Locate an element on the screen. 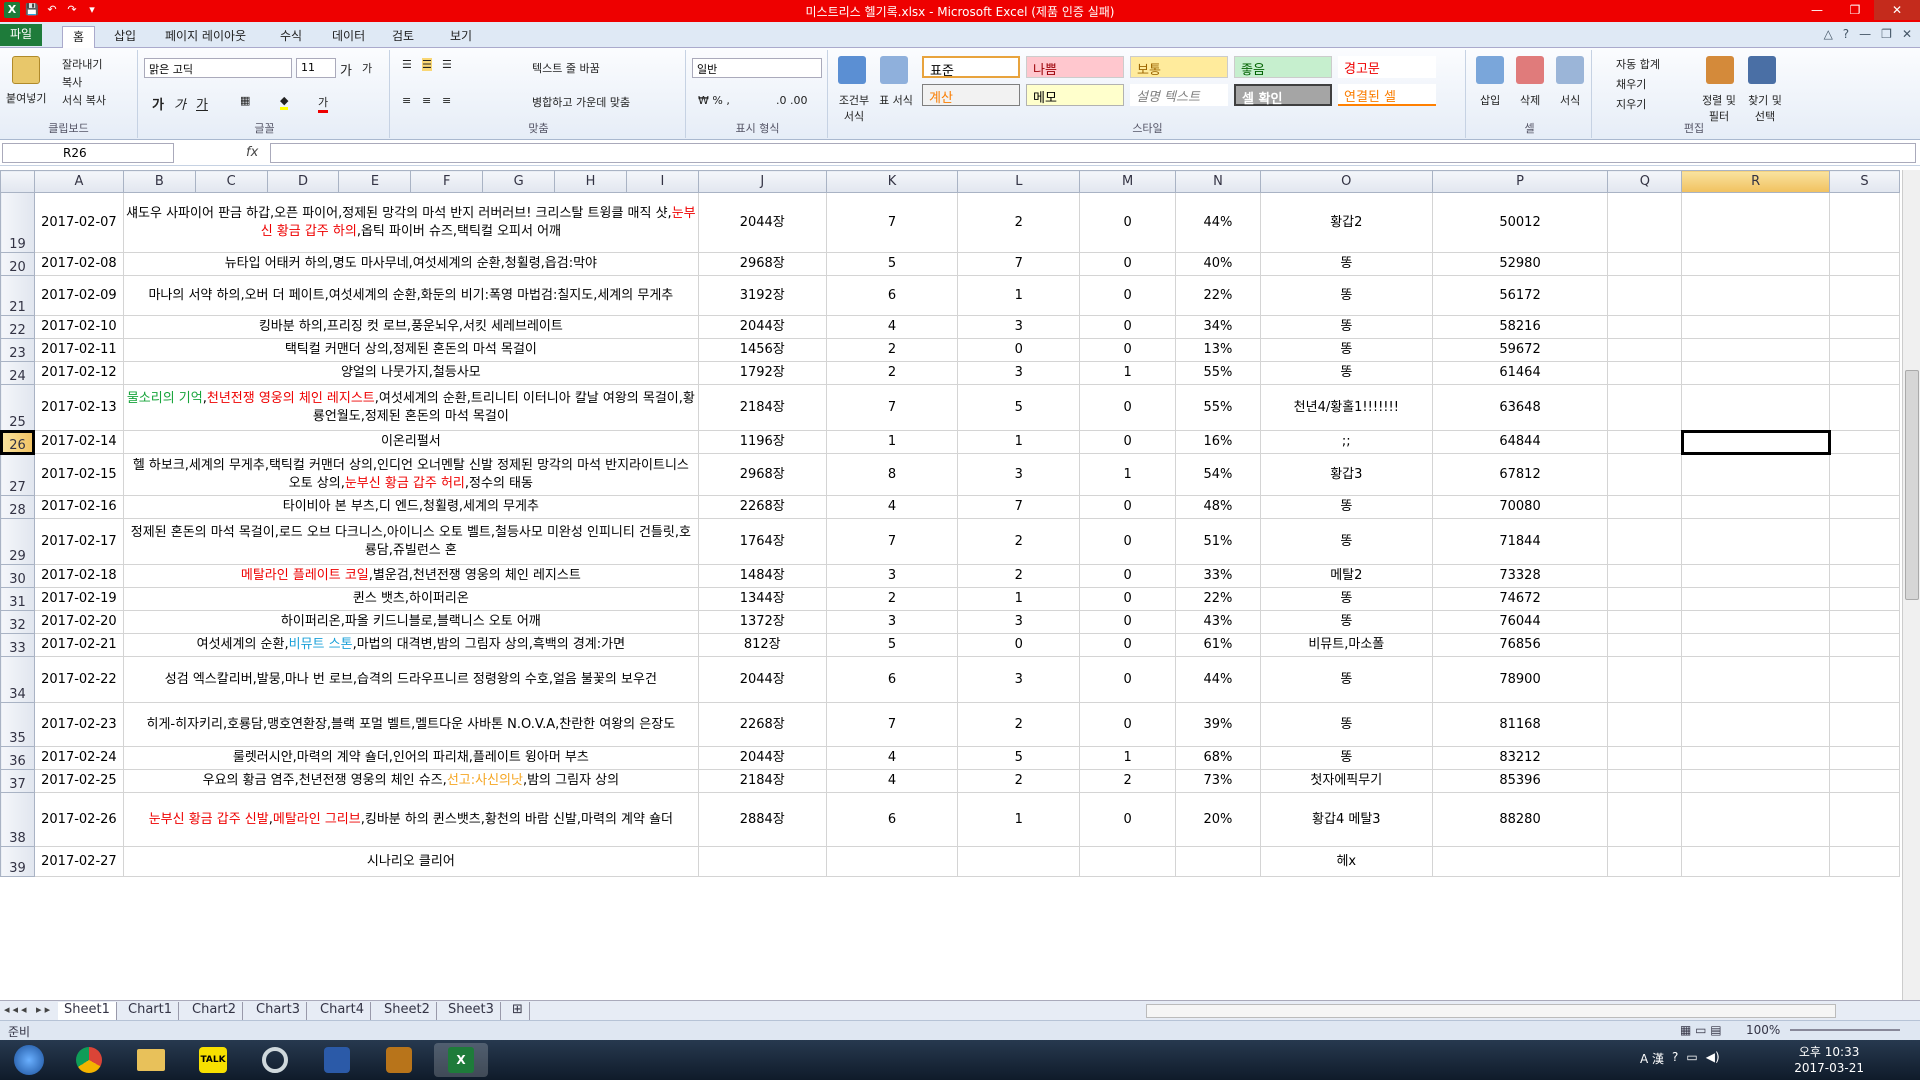  column-header: G is located at coordinates (519, 181).